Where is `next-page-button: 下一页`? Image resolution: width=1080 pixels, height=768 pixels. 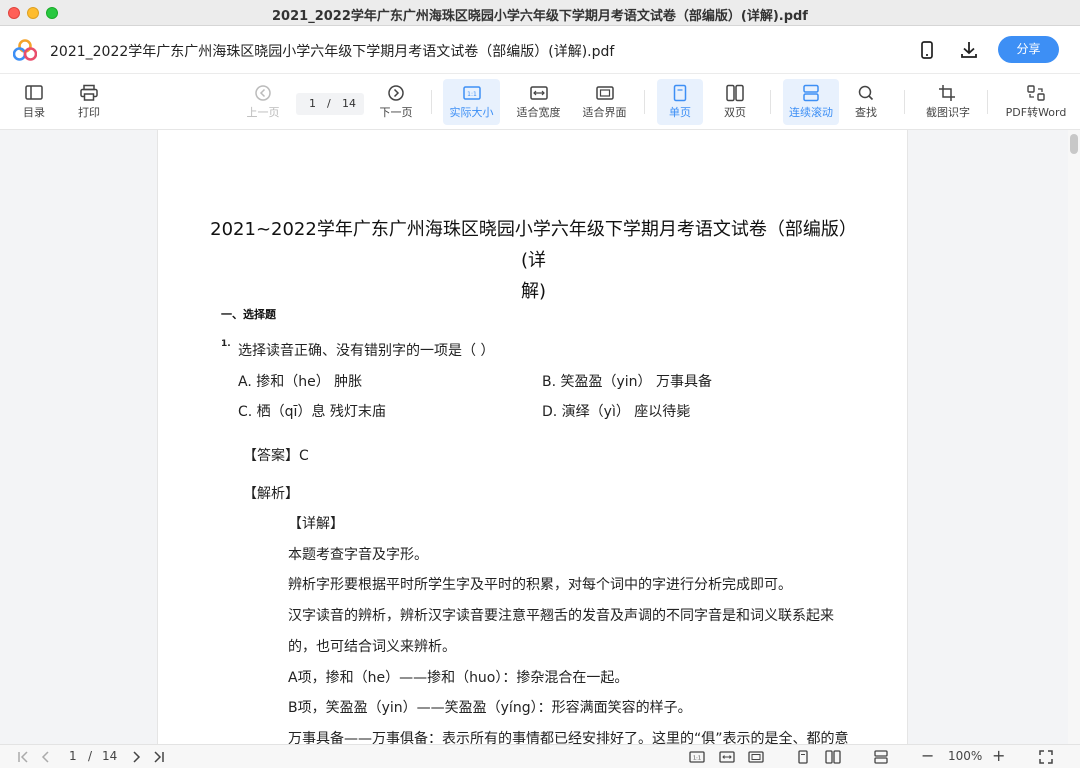
next-page-button: 下一页 is located at coordinates (396, 102).